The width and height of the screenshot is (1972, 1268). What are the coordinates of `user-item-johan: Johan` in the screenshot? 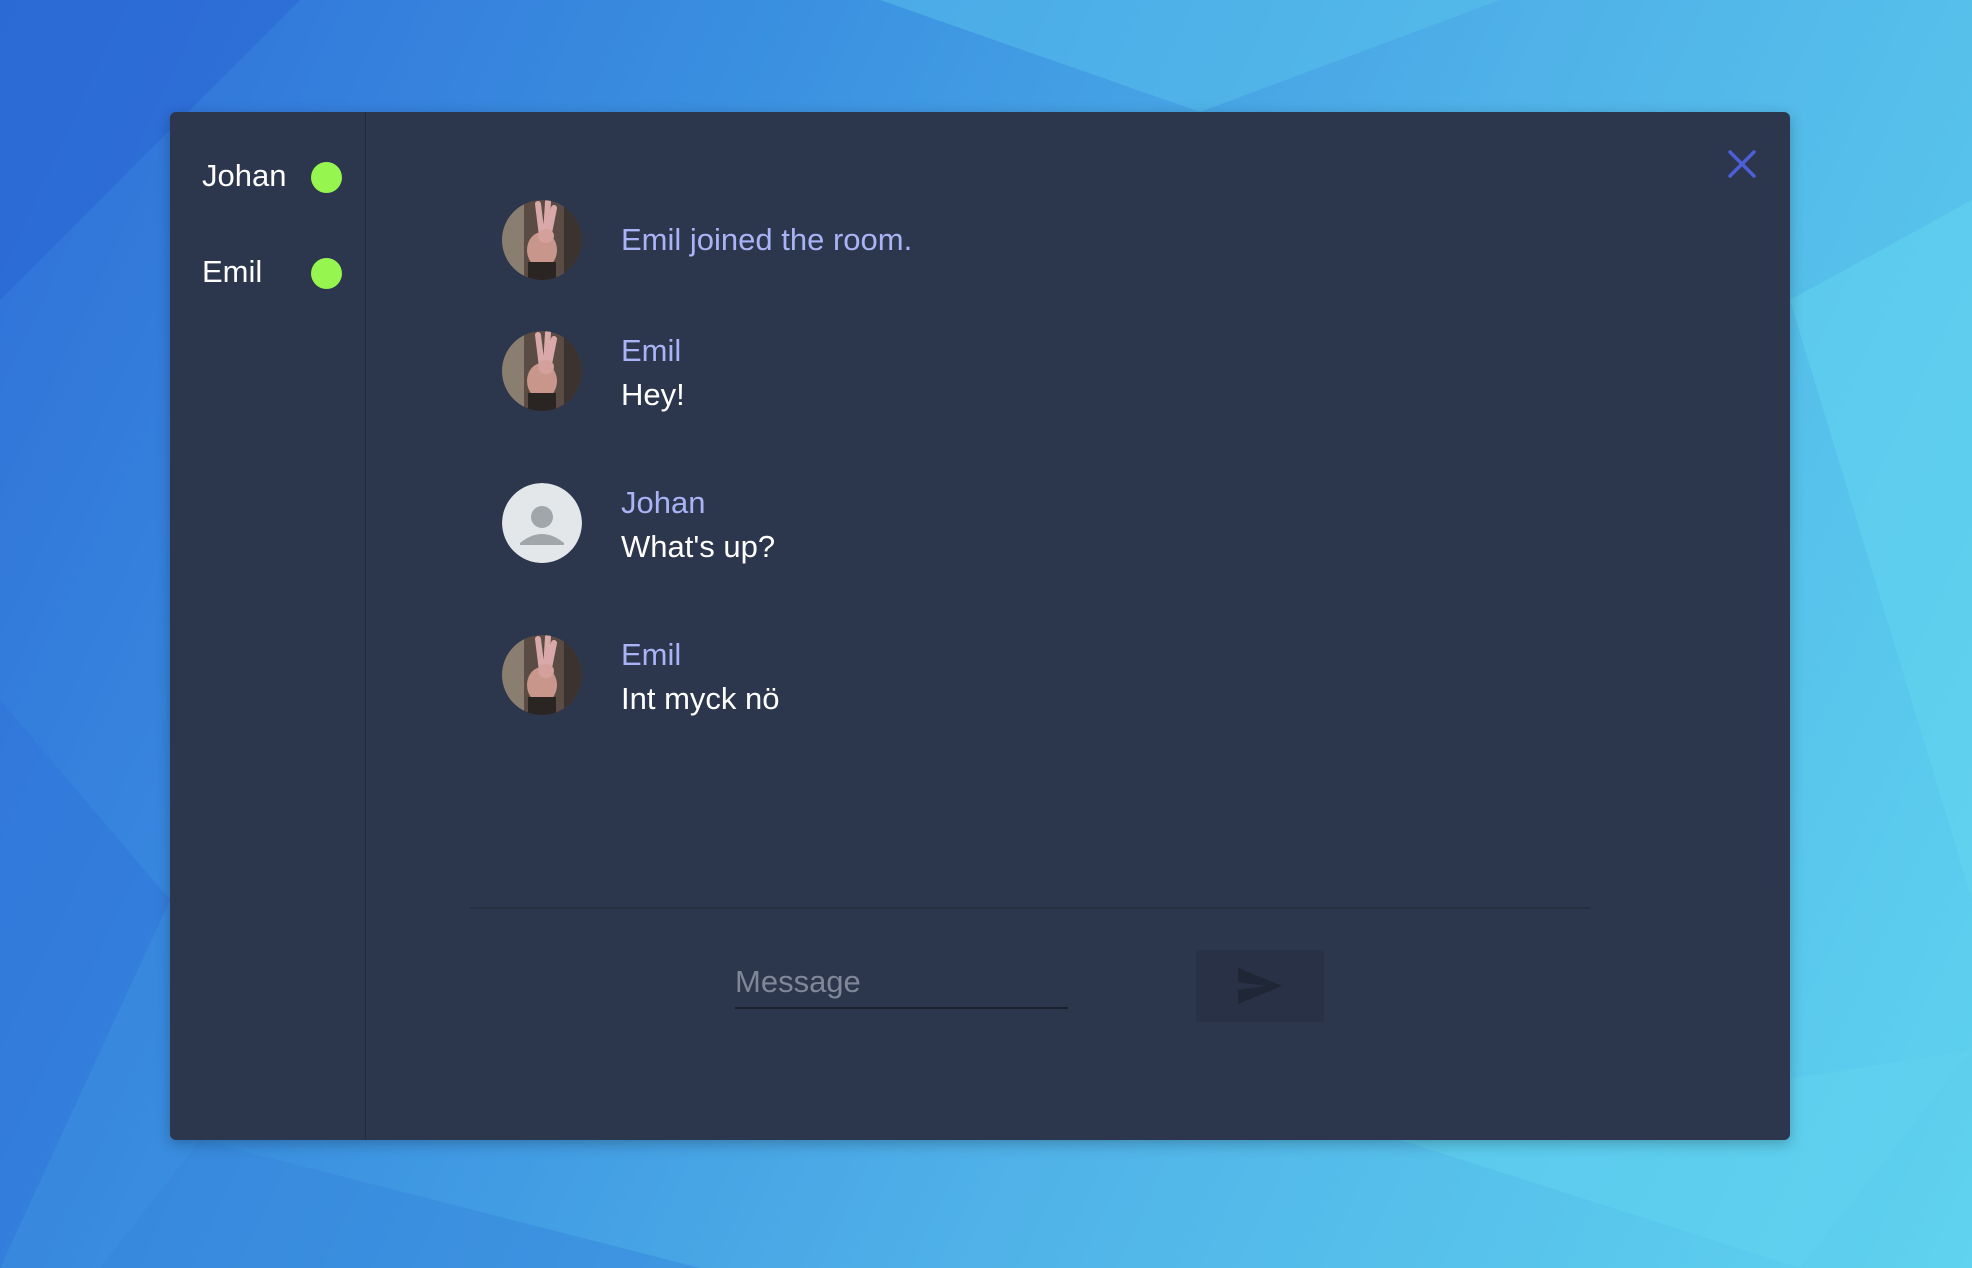 It's located at (272, 176).